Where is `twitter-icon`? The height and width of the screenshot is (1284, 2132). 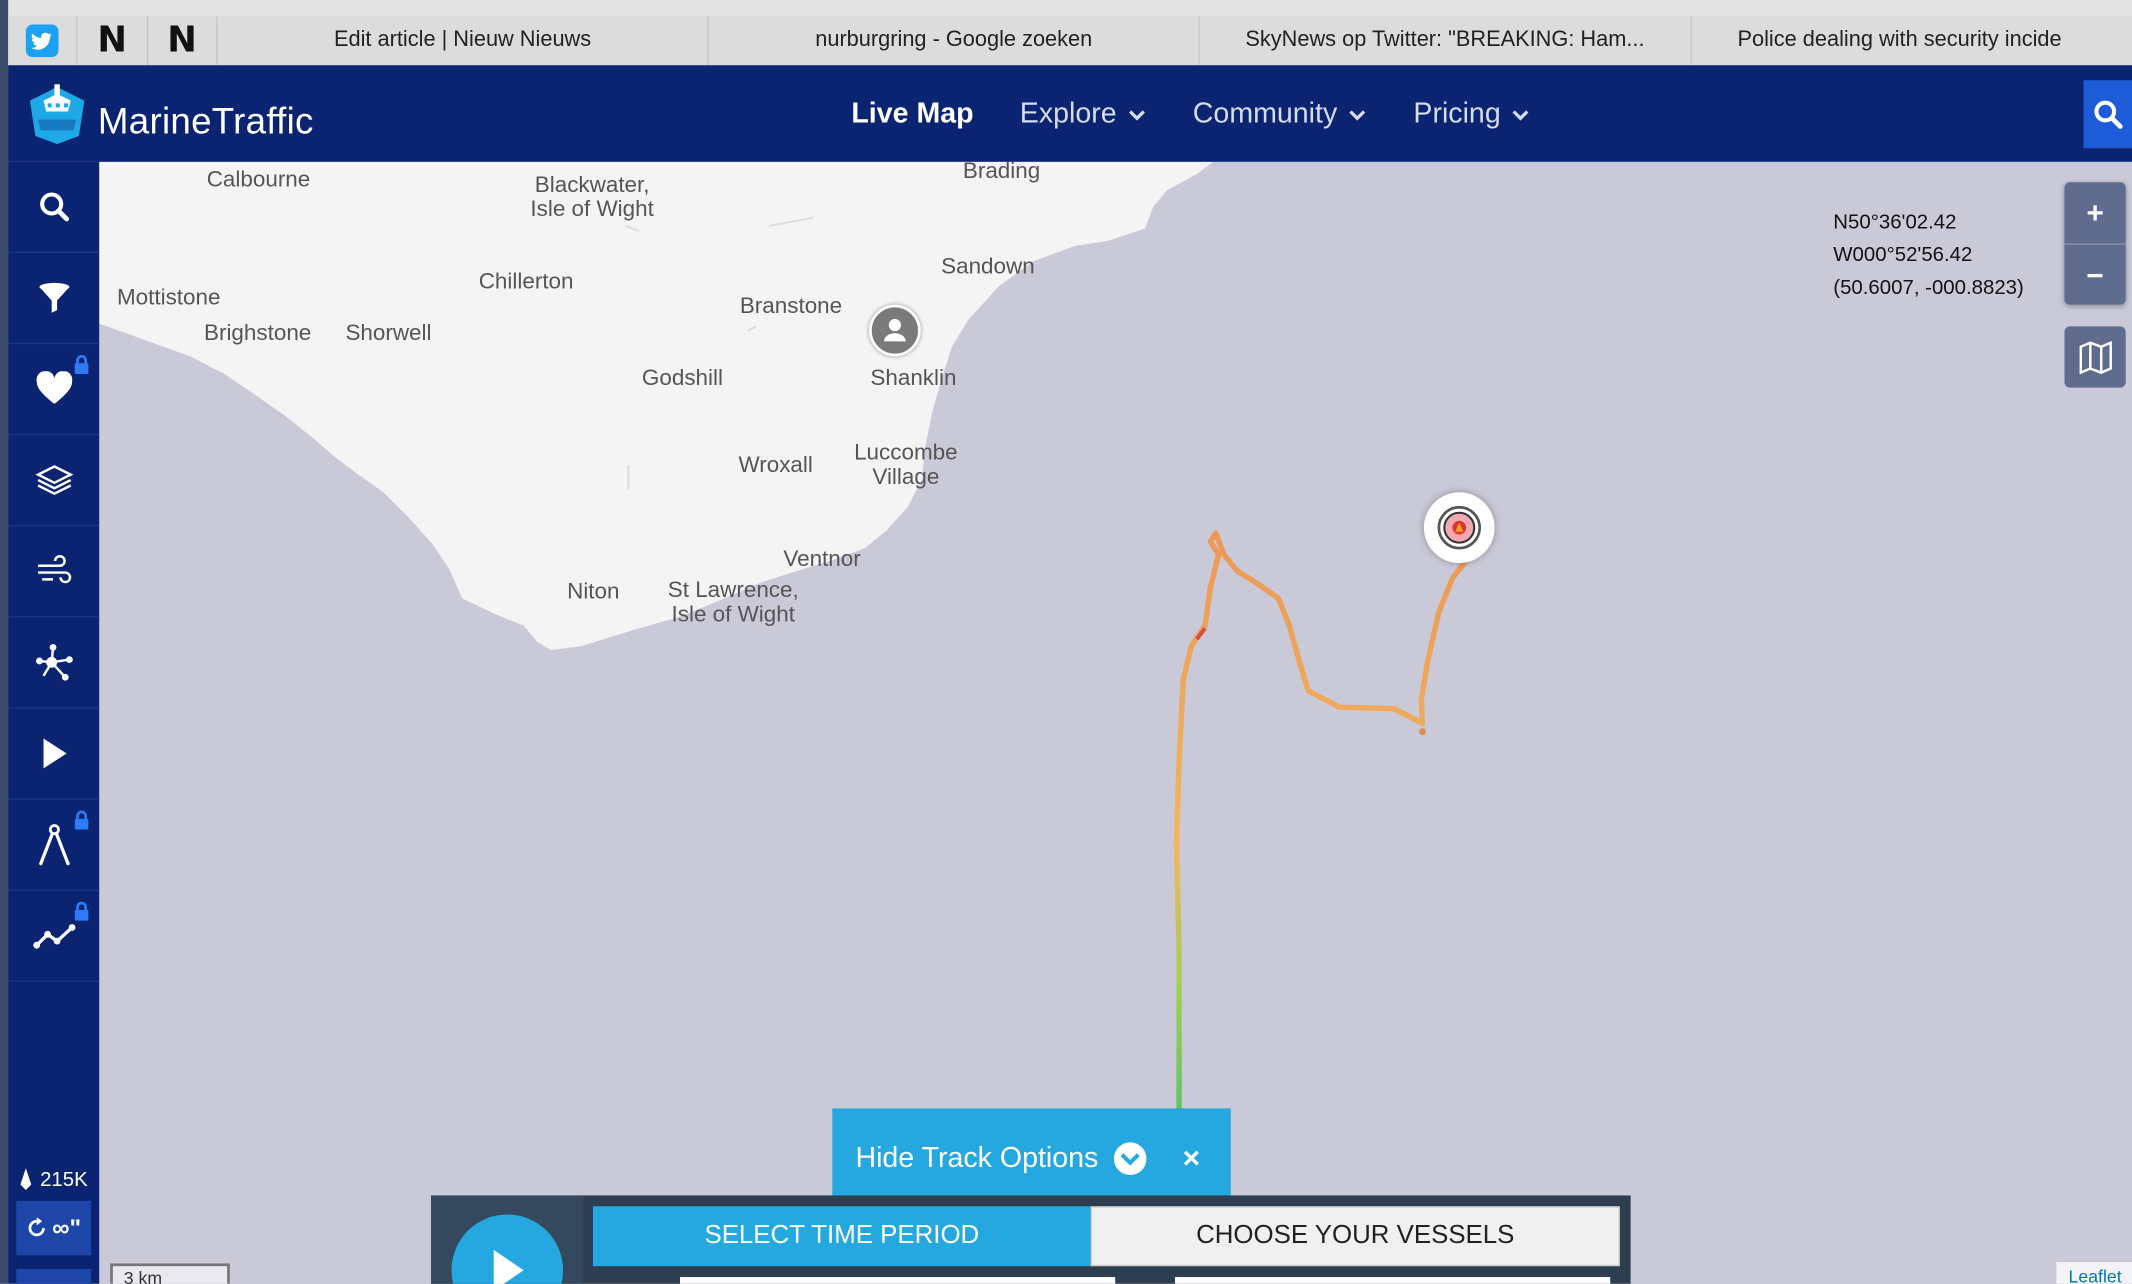 twitter-icon is located at coordinates (42, 41).